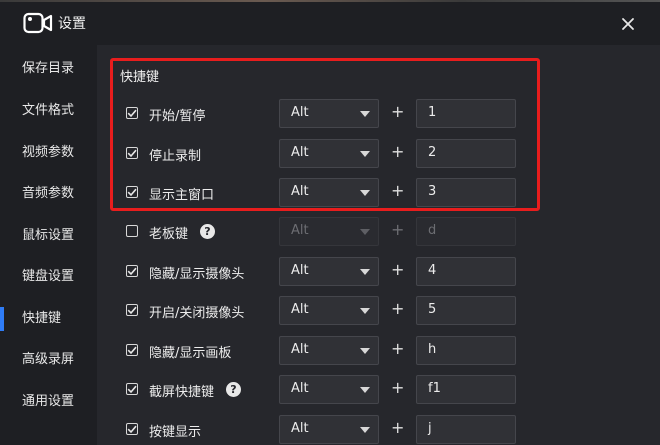 Image resolution: width=660 pixels, height=445 pixels. I want to click on shortcut-row: 停止录制 Alt +2, so click(378, 154).